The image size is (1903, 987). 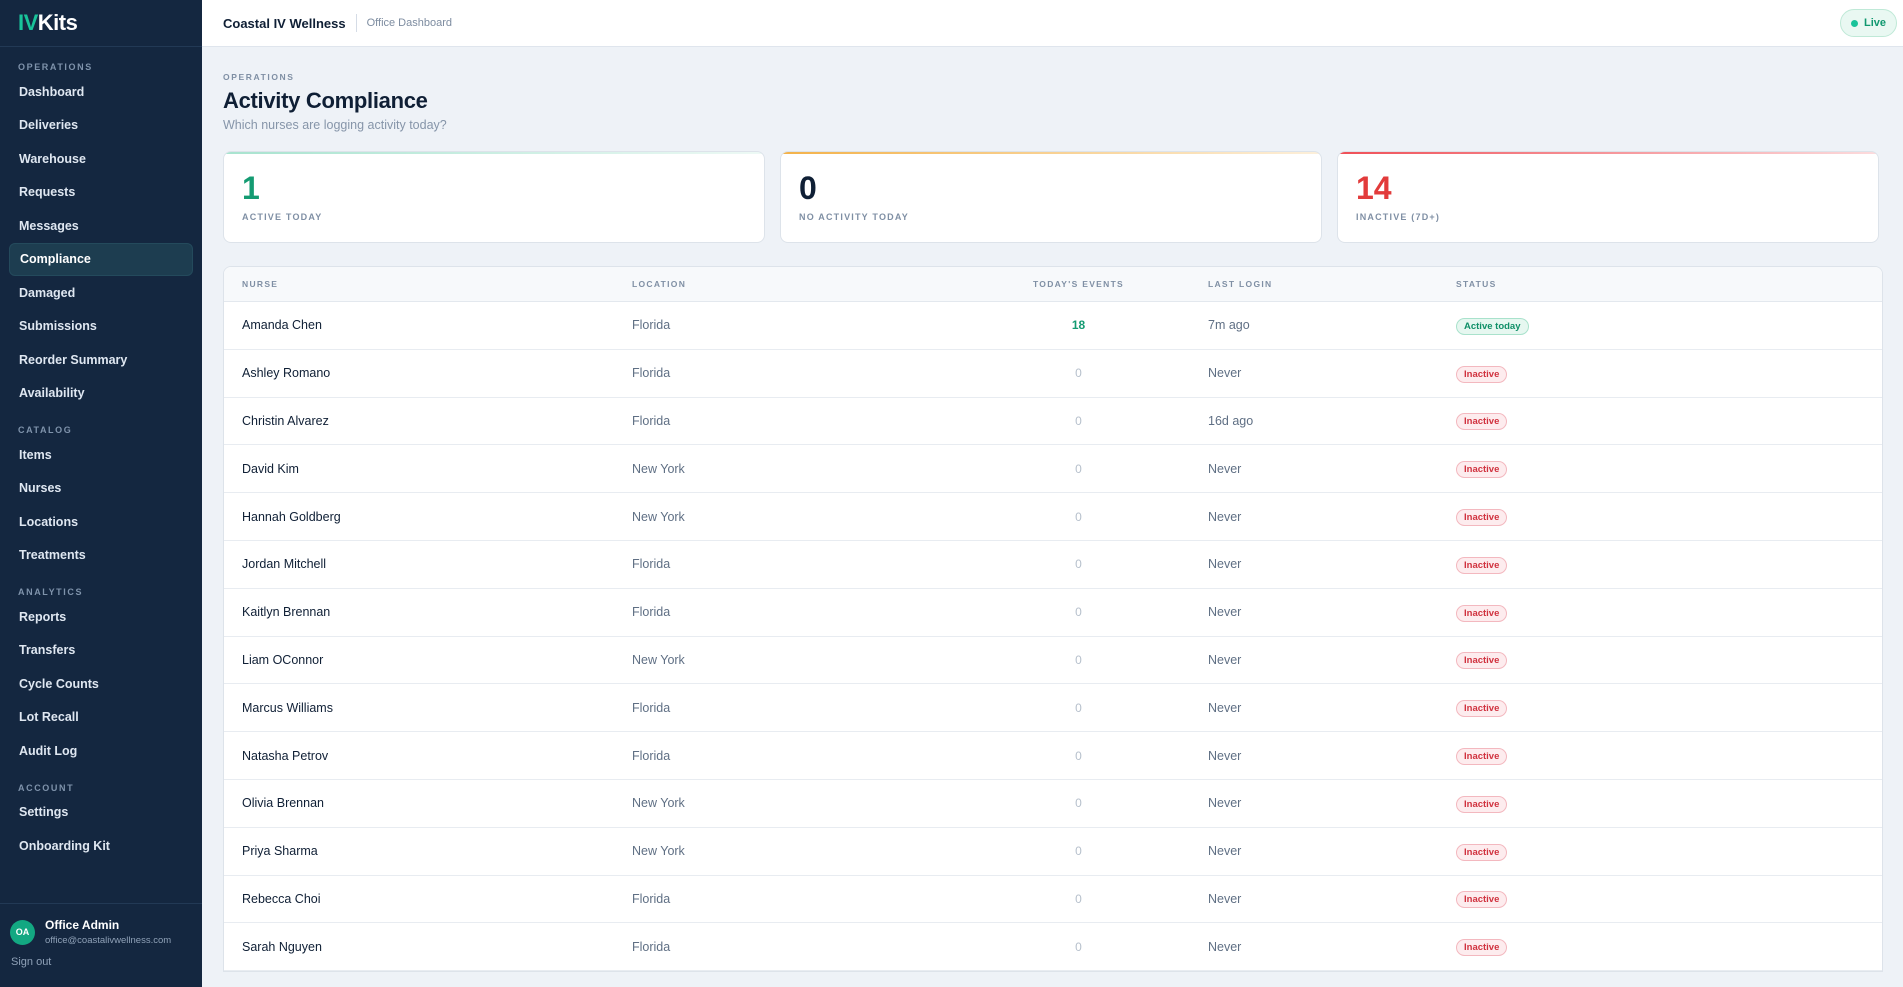 What do you see at coordinates (101, 92) in the screenshot?
I see `sidebar-item-dashboard: Dashboard` at bounding box center [101, 92].